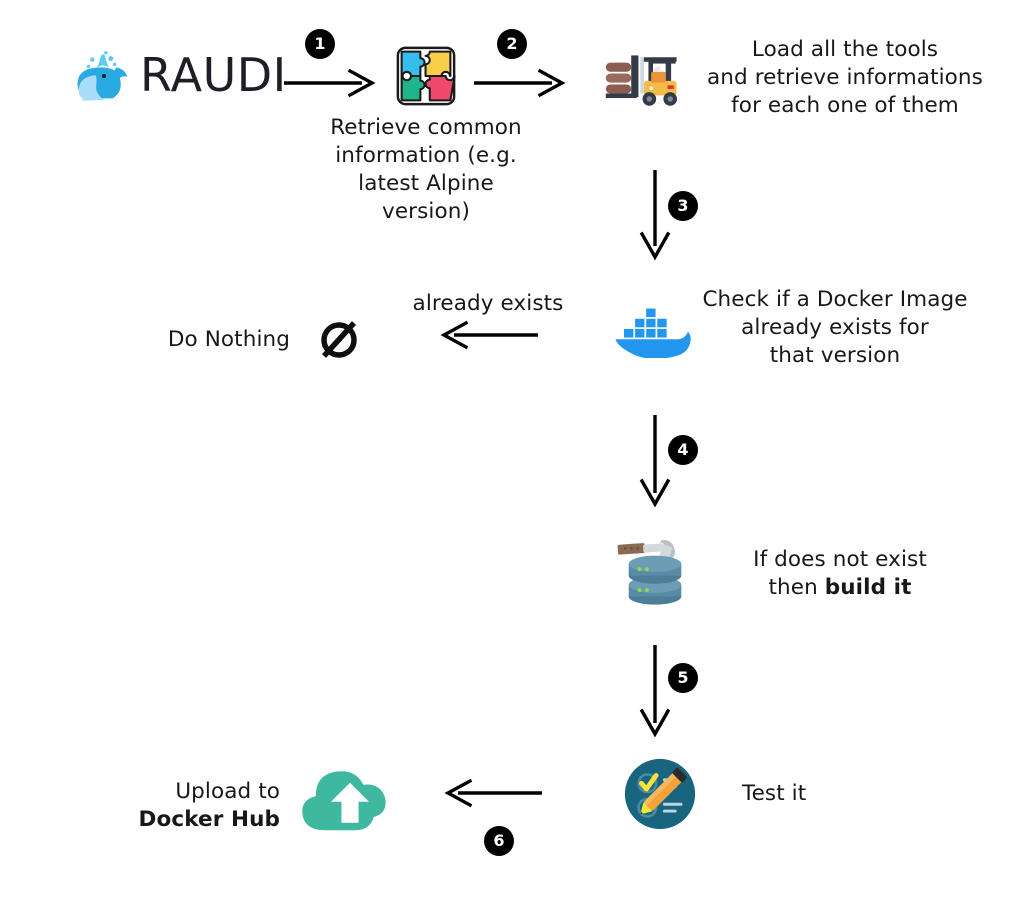 The height and width of the screenshot is (907, 1024). I want to click on test-caption: Test it, so click(774, 793).